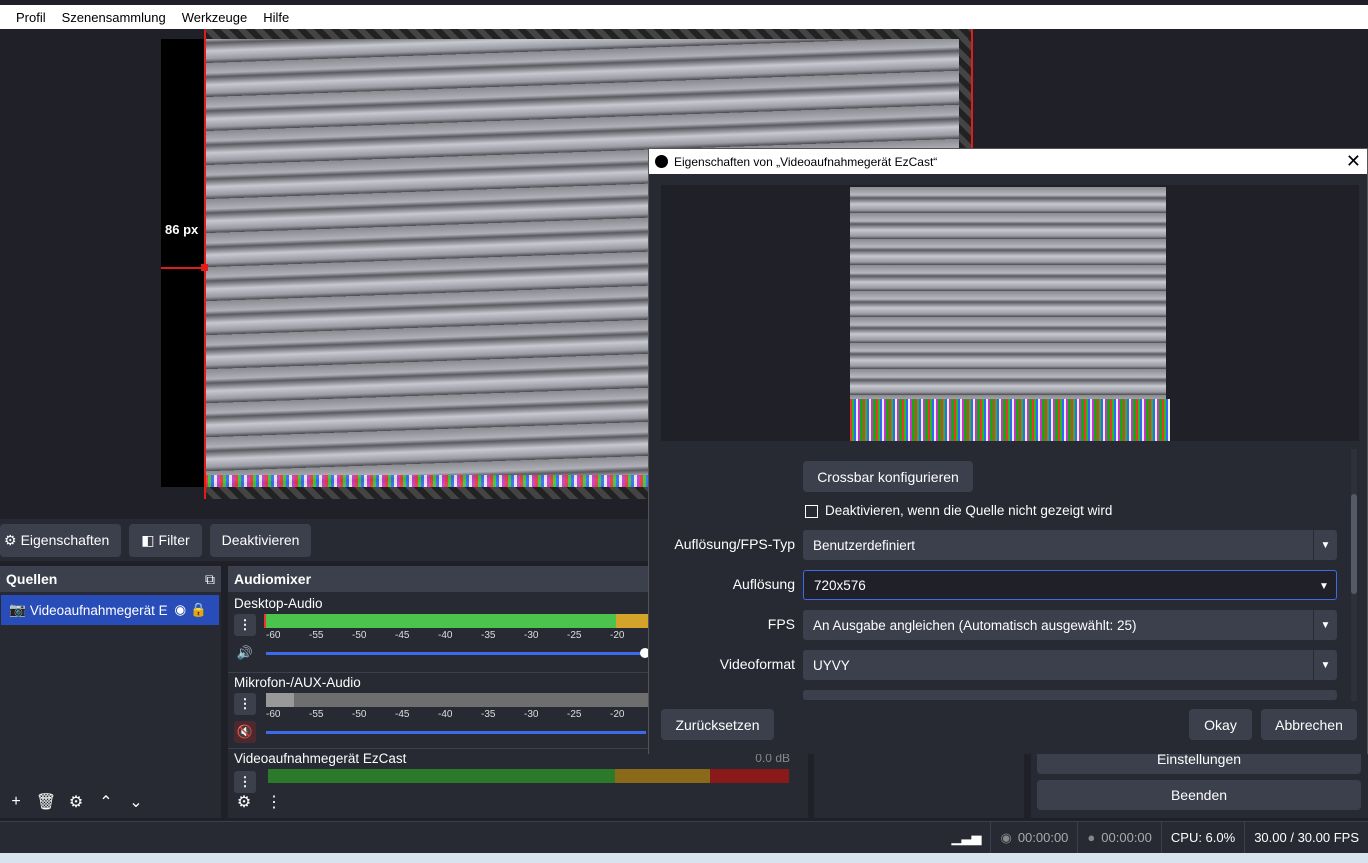  I want to click on deactivate-button: Deaktivieren, so click(260, 540).